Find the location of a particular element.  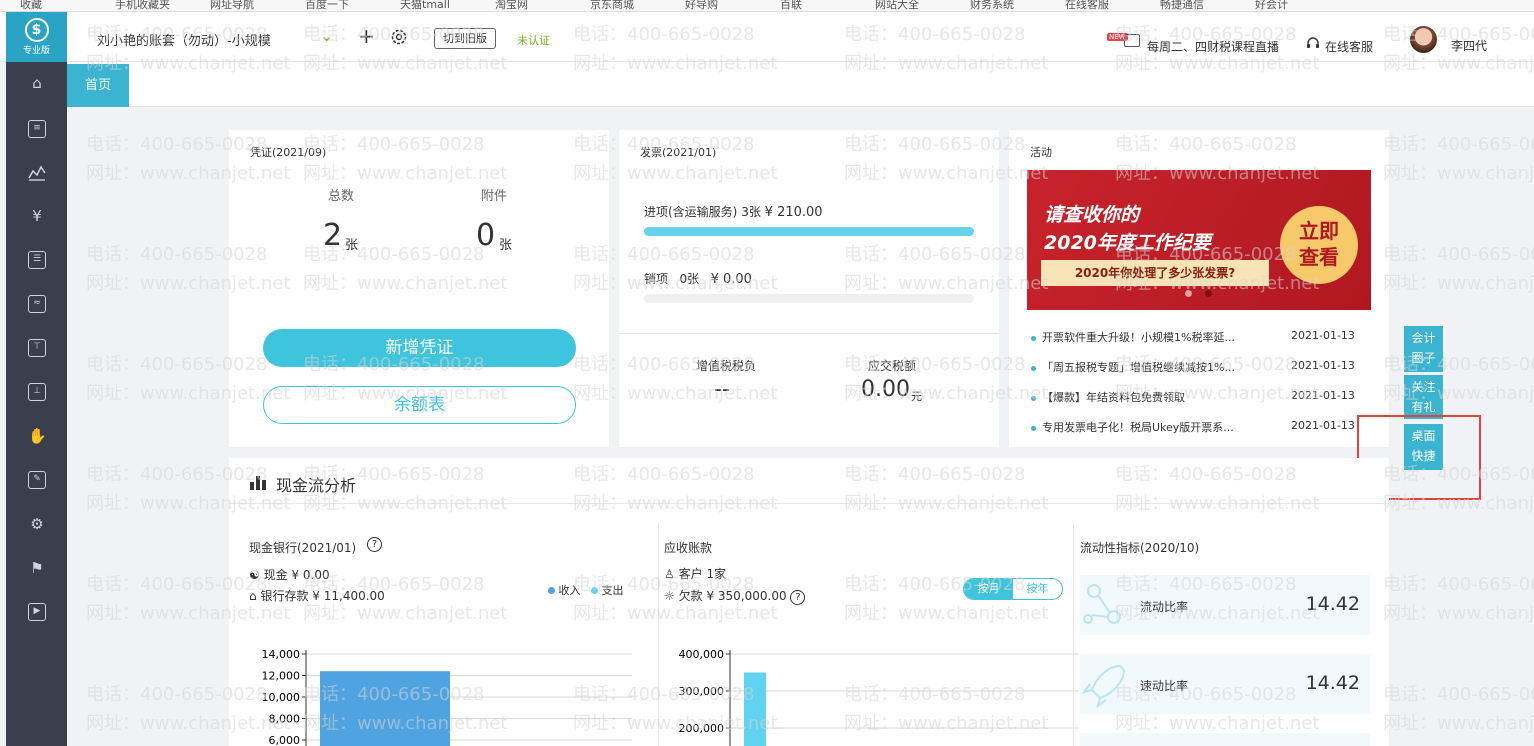

carousel-dot-active is located at coordinates (1208, 293).